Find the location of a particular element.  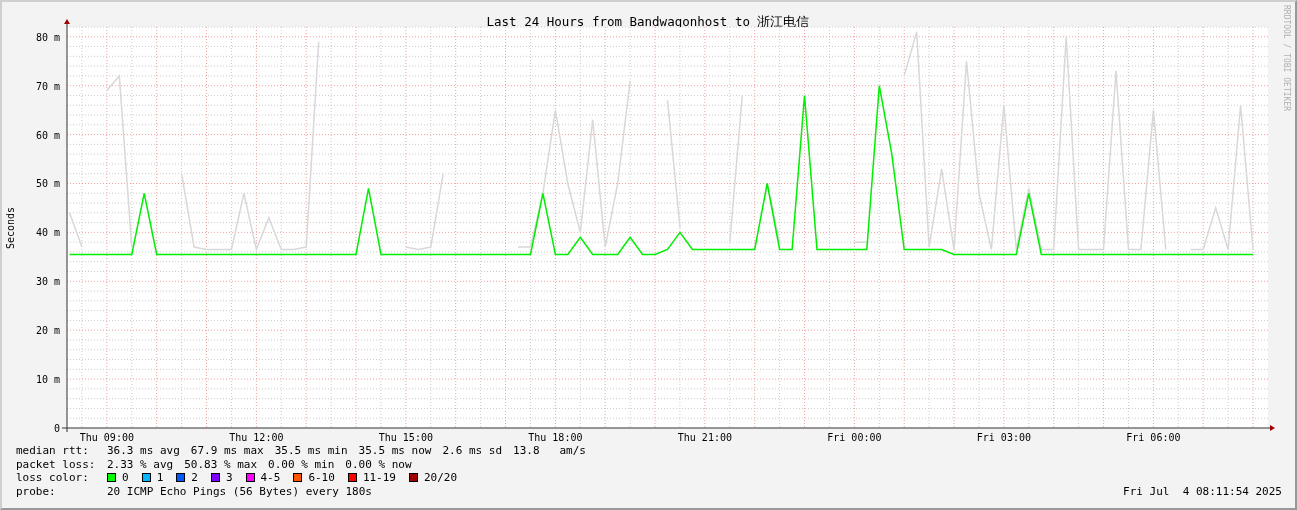

x-tick-label: Thu 18:00 is located at coordinates (555, 437).